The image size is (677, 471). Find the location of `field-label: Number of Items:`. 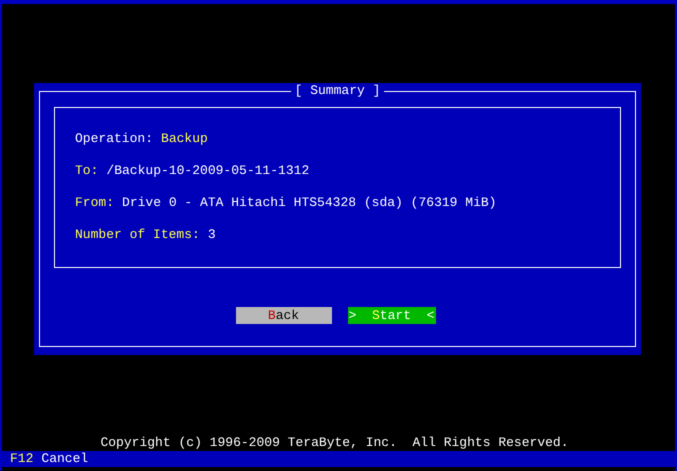

field-label: Number of Items: is located at coordinates (137, 235).